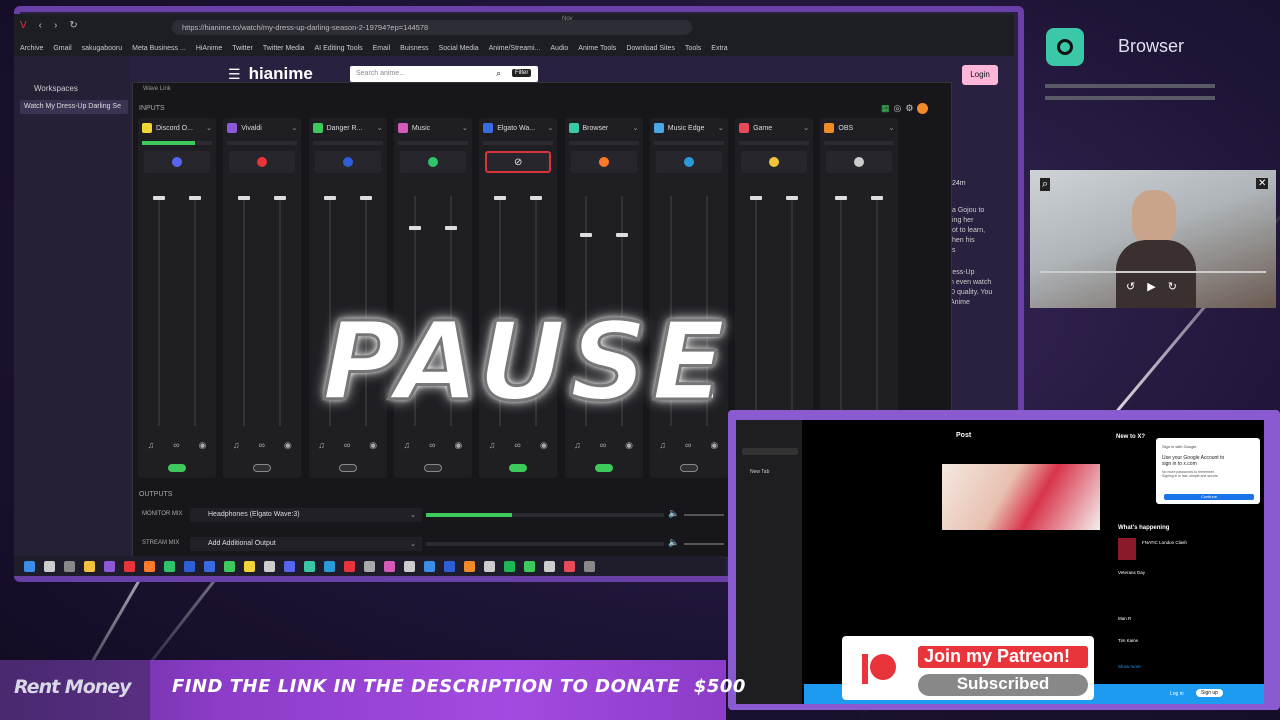 The image size is (1280, 720). Describe the element at coordinates (898, 108) in the screenshot. I see `headset-icon: ◎` at that location.